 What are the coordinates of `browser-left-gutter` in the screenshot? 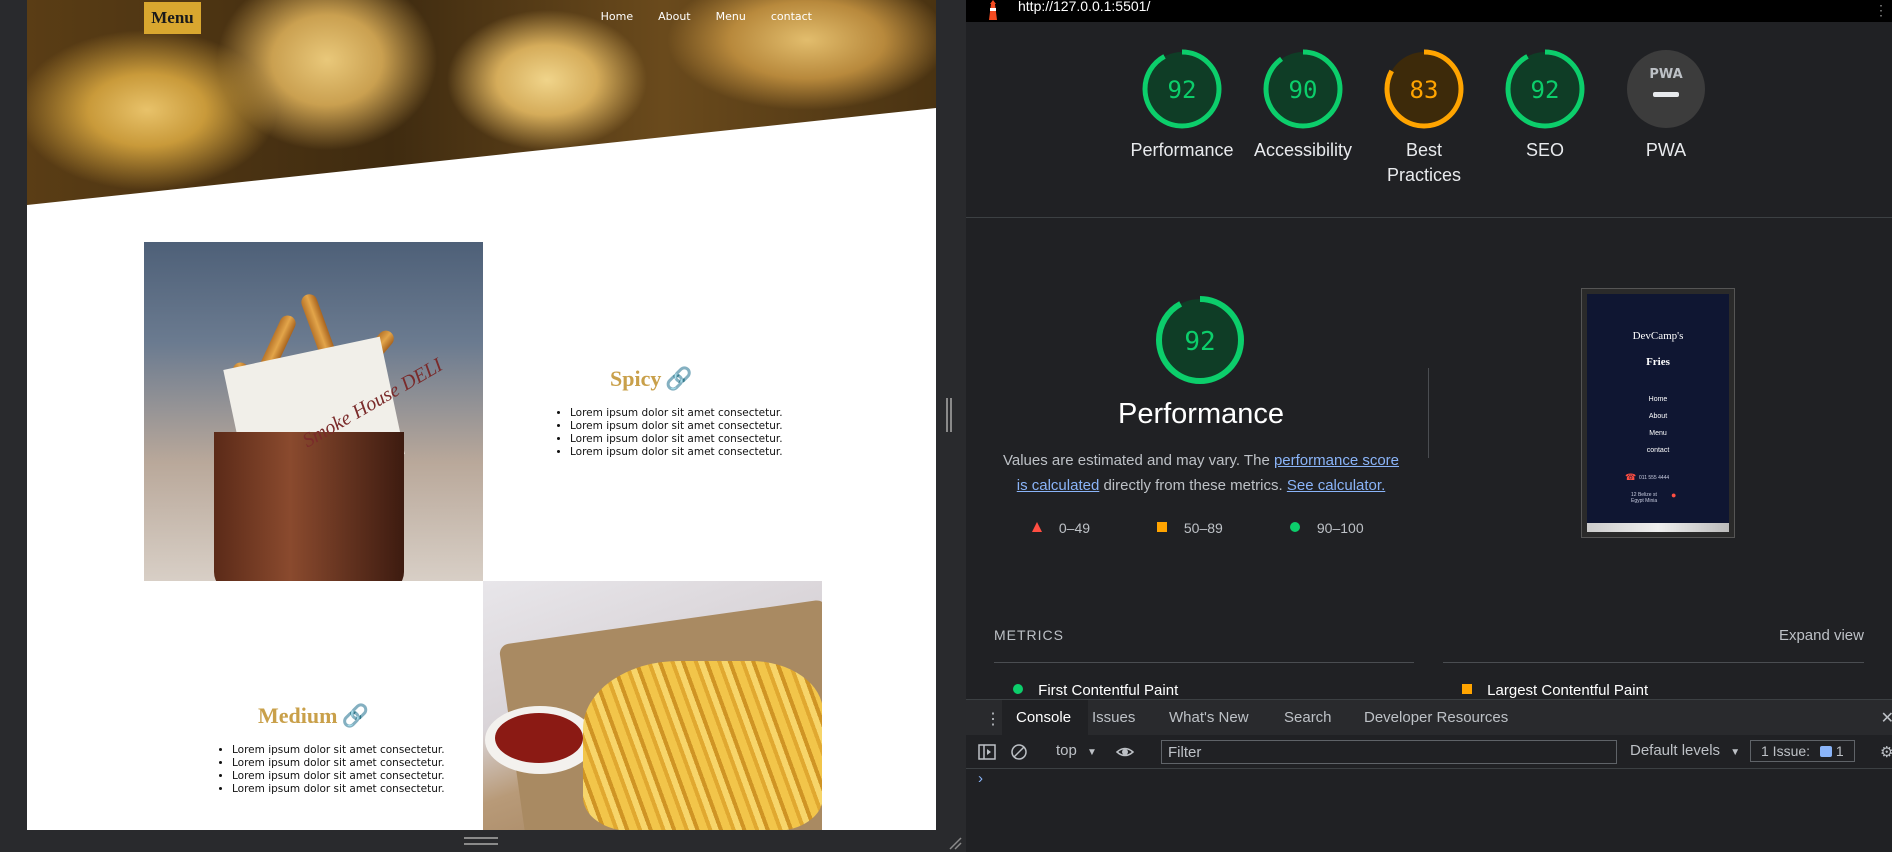 It's located at (13, 426).